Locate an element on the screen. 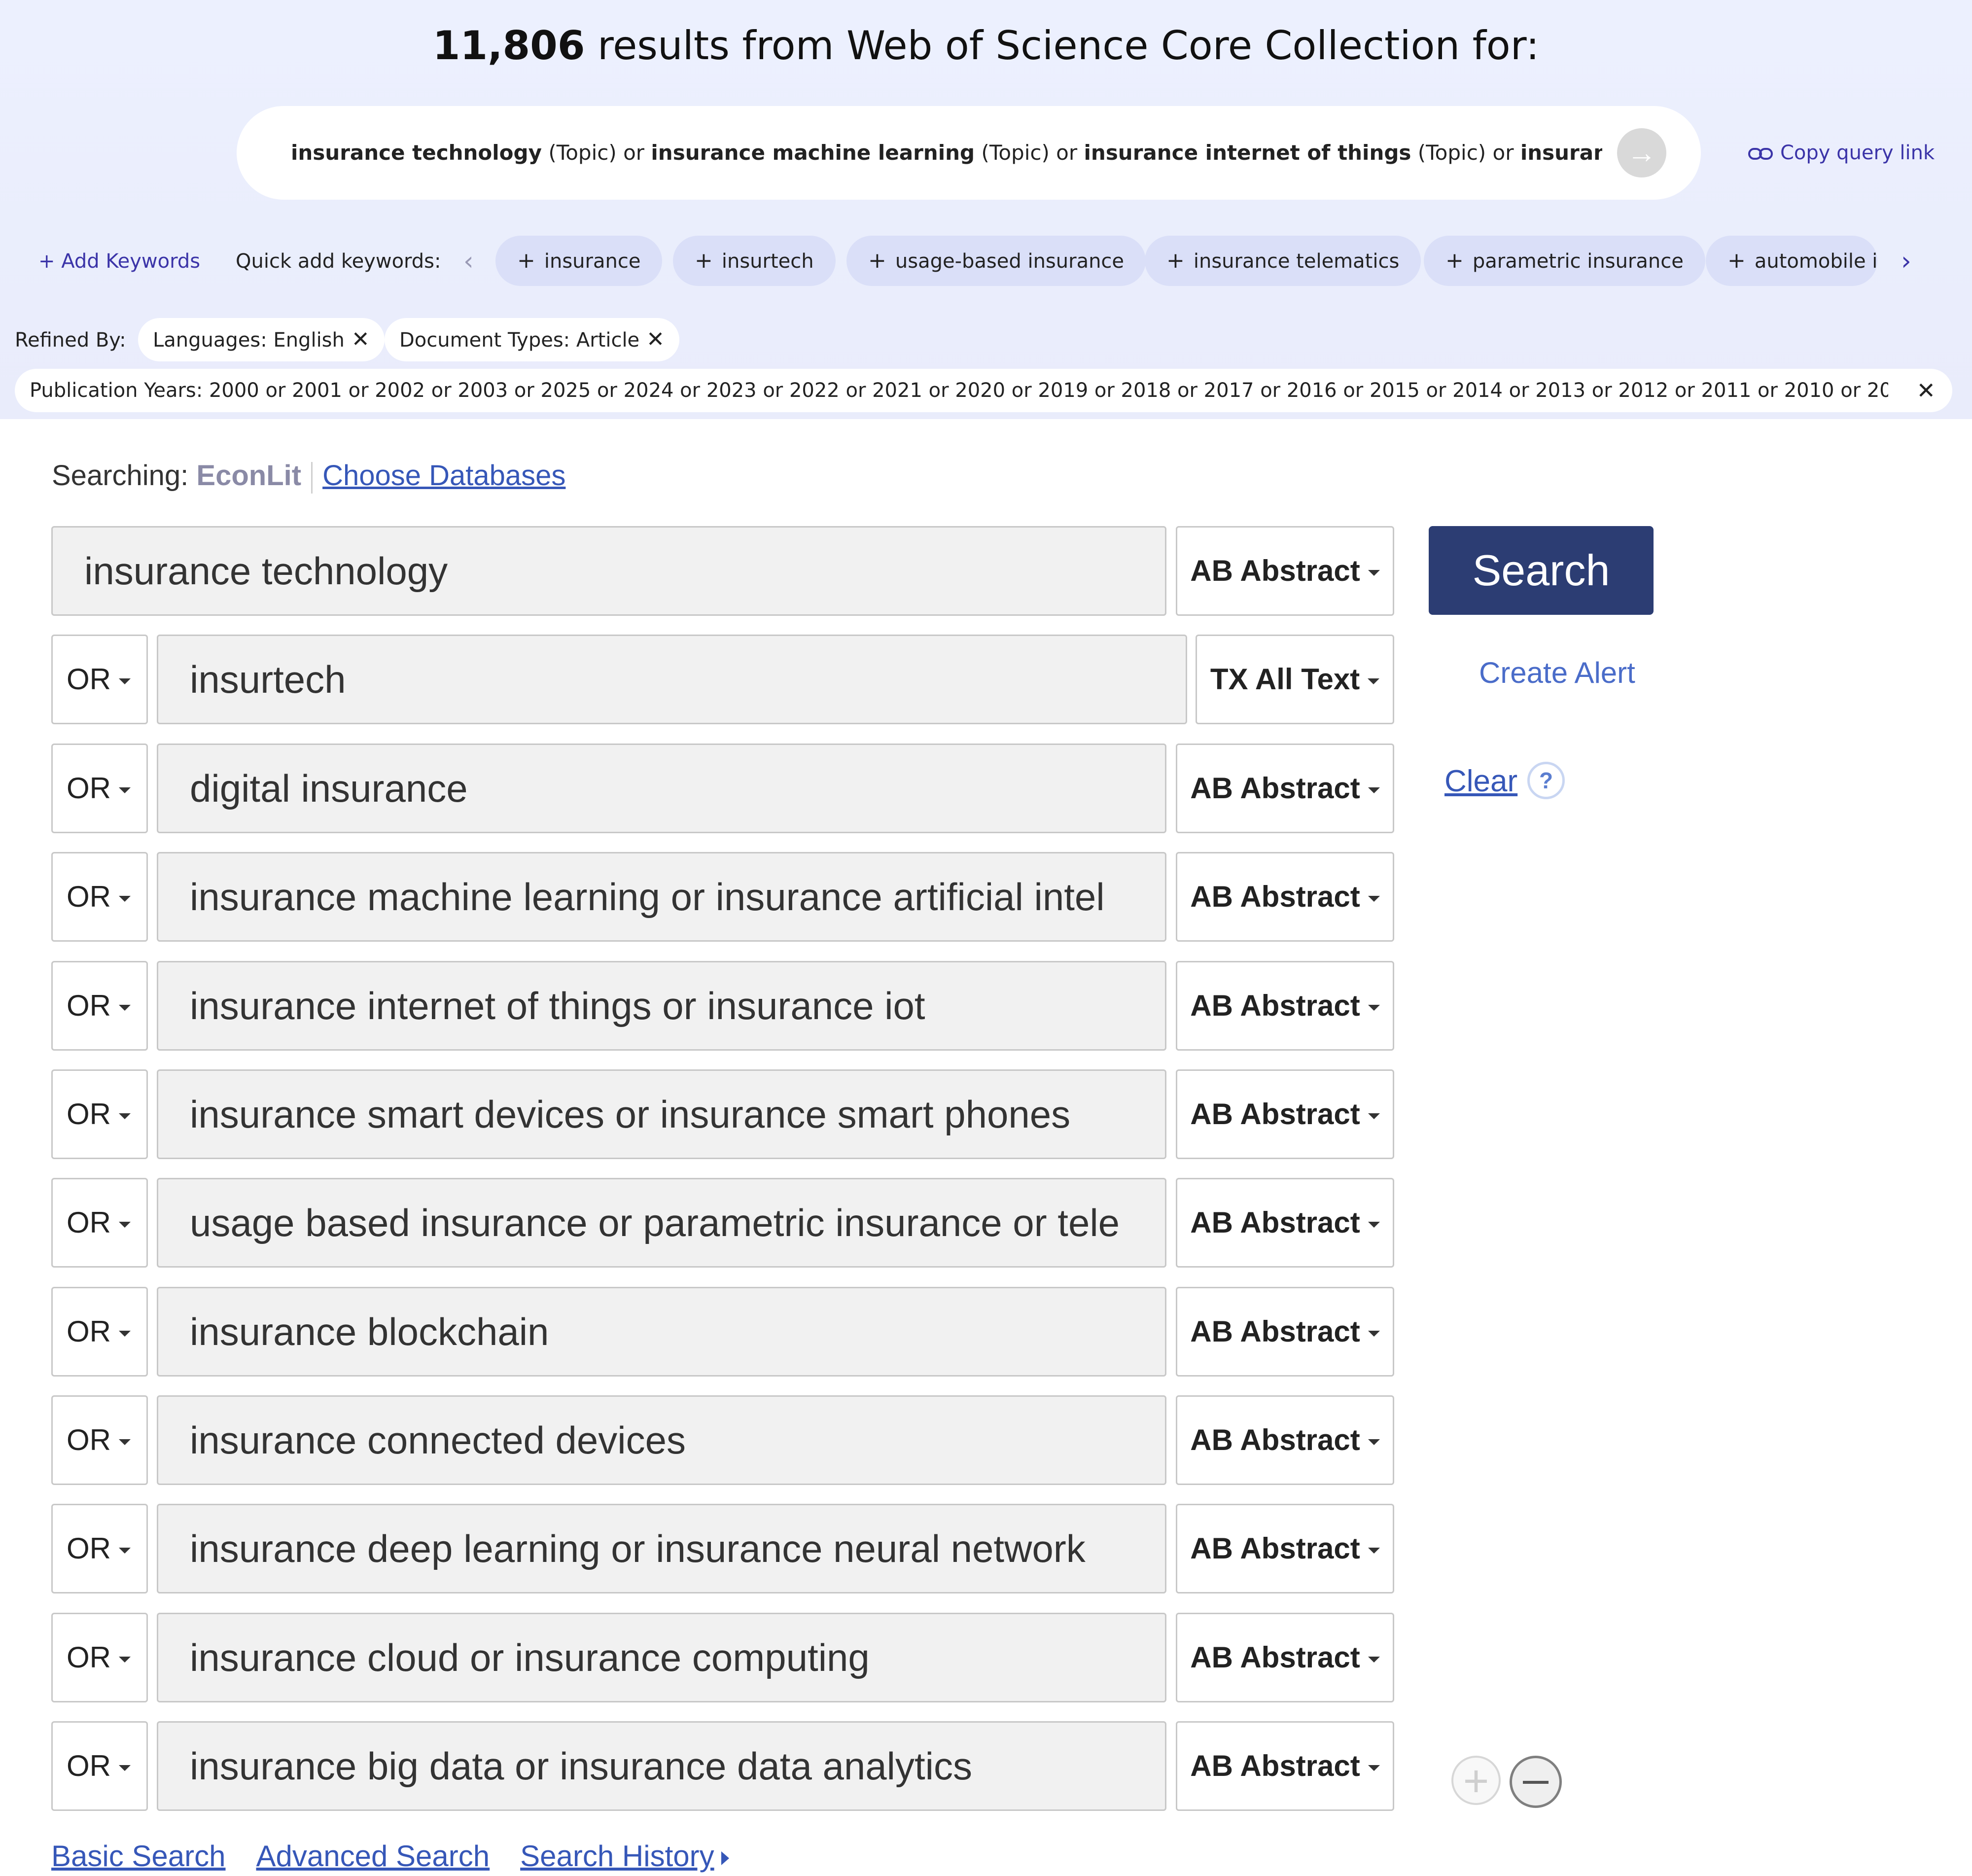 This screenshot has height=1876, width=1972. keyword-chip-insurtech: + insurtech is located at coordinates (754, 261).